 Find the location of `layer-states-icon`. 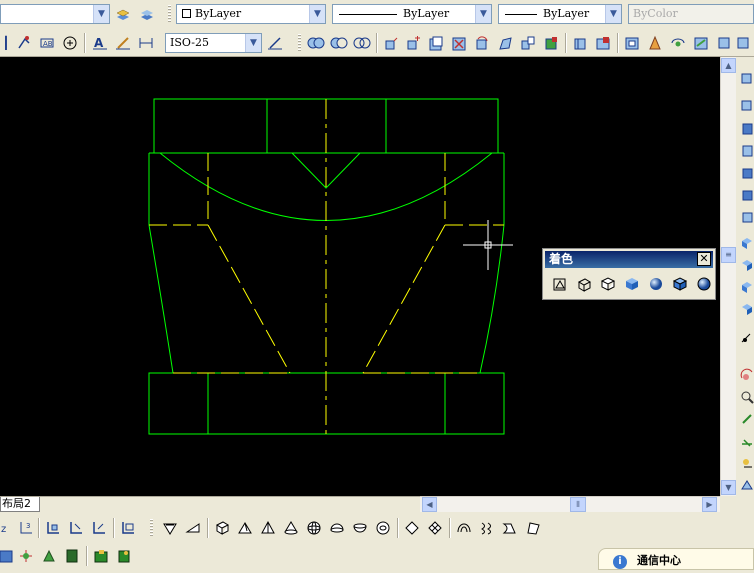

layer-states-icon is located at coordinates (147, 14).